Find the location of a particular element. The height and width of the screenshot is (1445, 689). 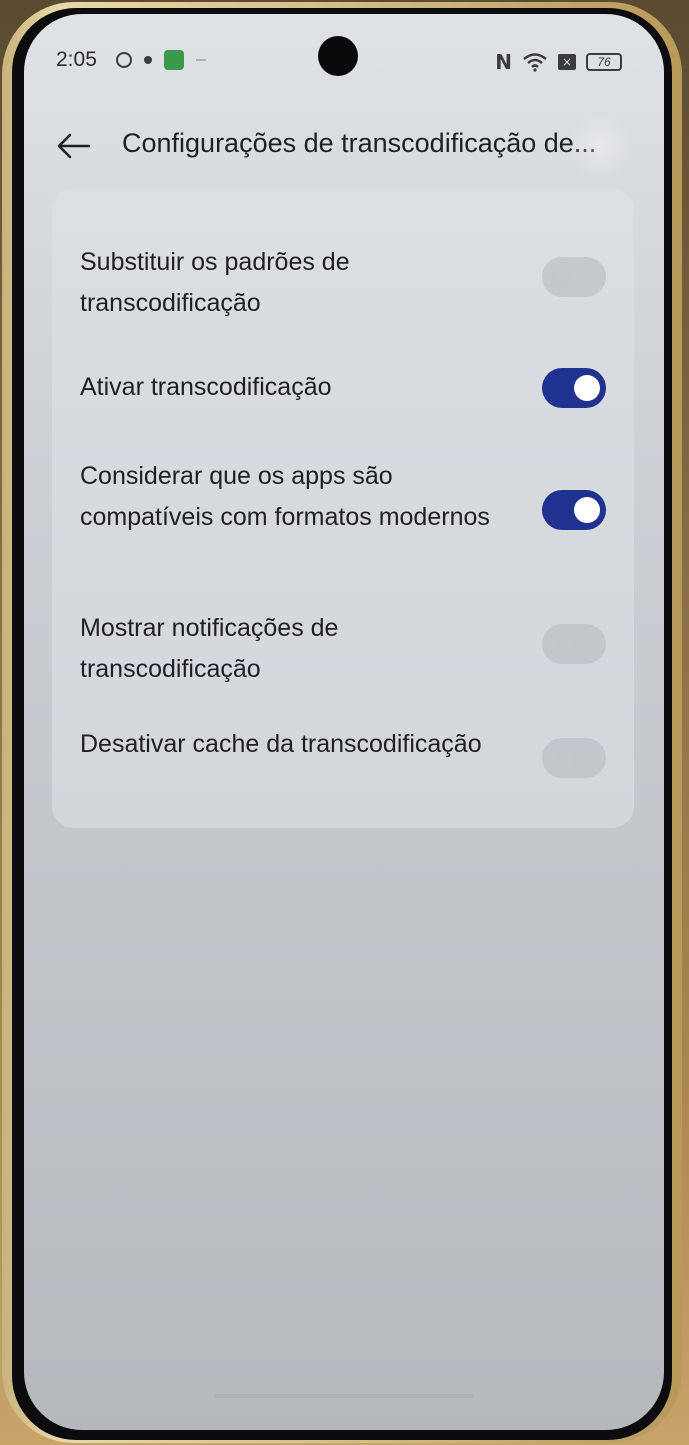

setting-label: Mostrar notificações de transcodificação is located at coordinates (209, 648).